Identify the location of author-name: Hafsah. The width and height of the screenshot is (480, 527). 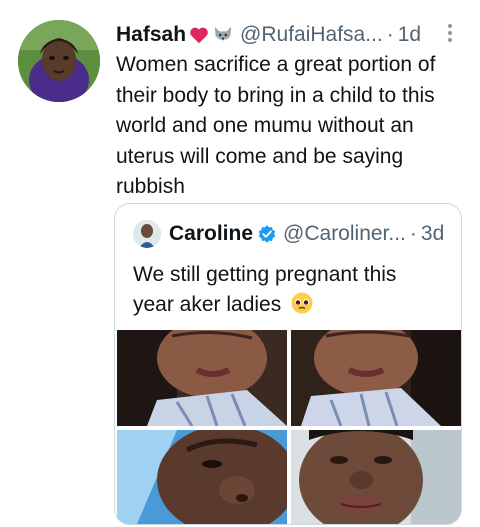
(151, 35).